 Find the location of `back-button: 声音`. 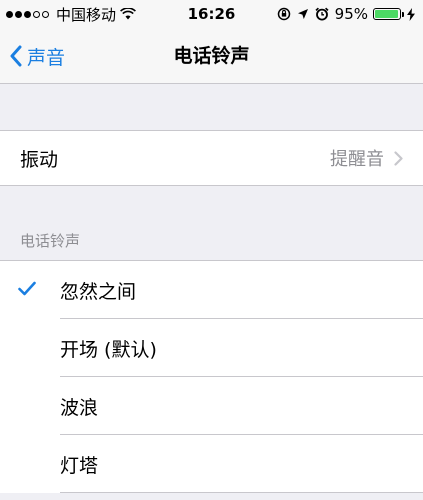

back-button: 声音 is located at coordinates (37, 56).